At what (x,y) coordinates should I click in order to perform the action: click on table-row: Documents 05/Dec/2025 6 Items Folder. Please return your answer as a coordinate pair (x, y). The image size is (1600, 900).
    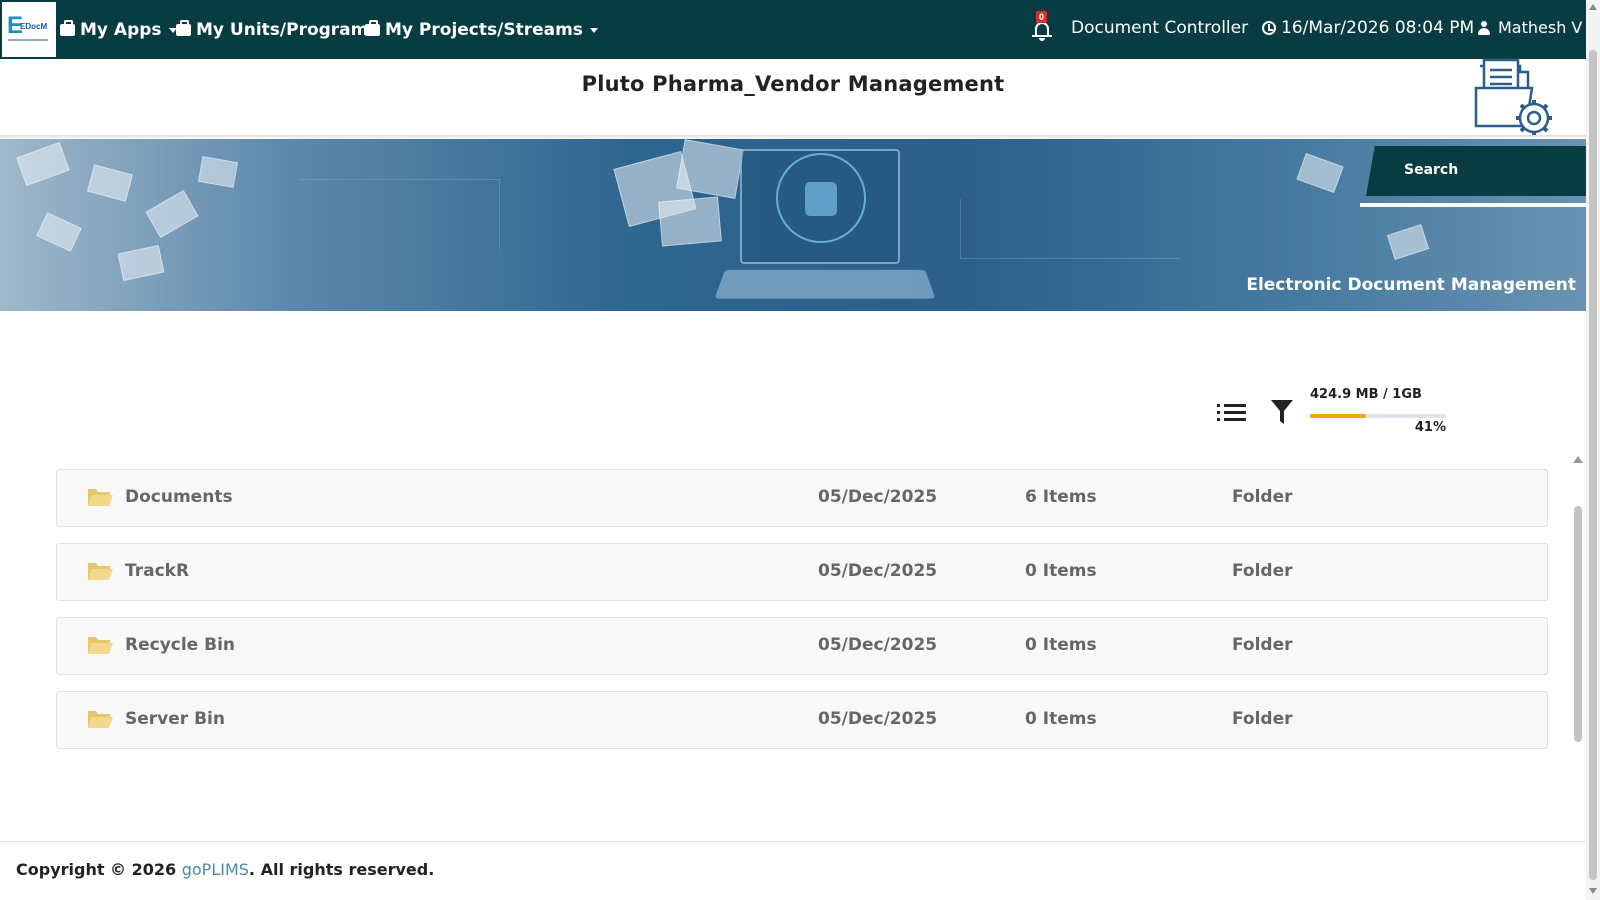
    Looking at the image, I should click on (802, 498).